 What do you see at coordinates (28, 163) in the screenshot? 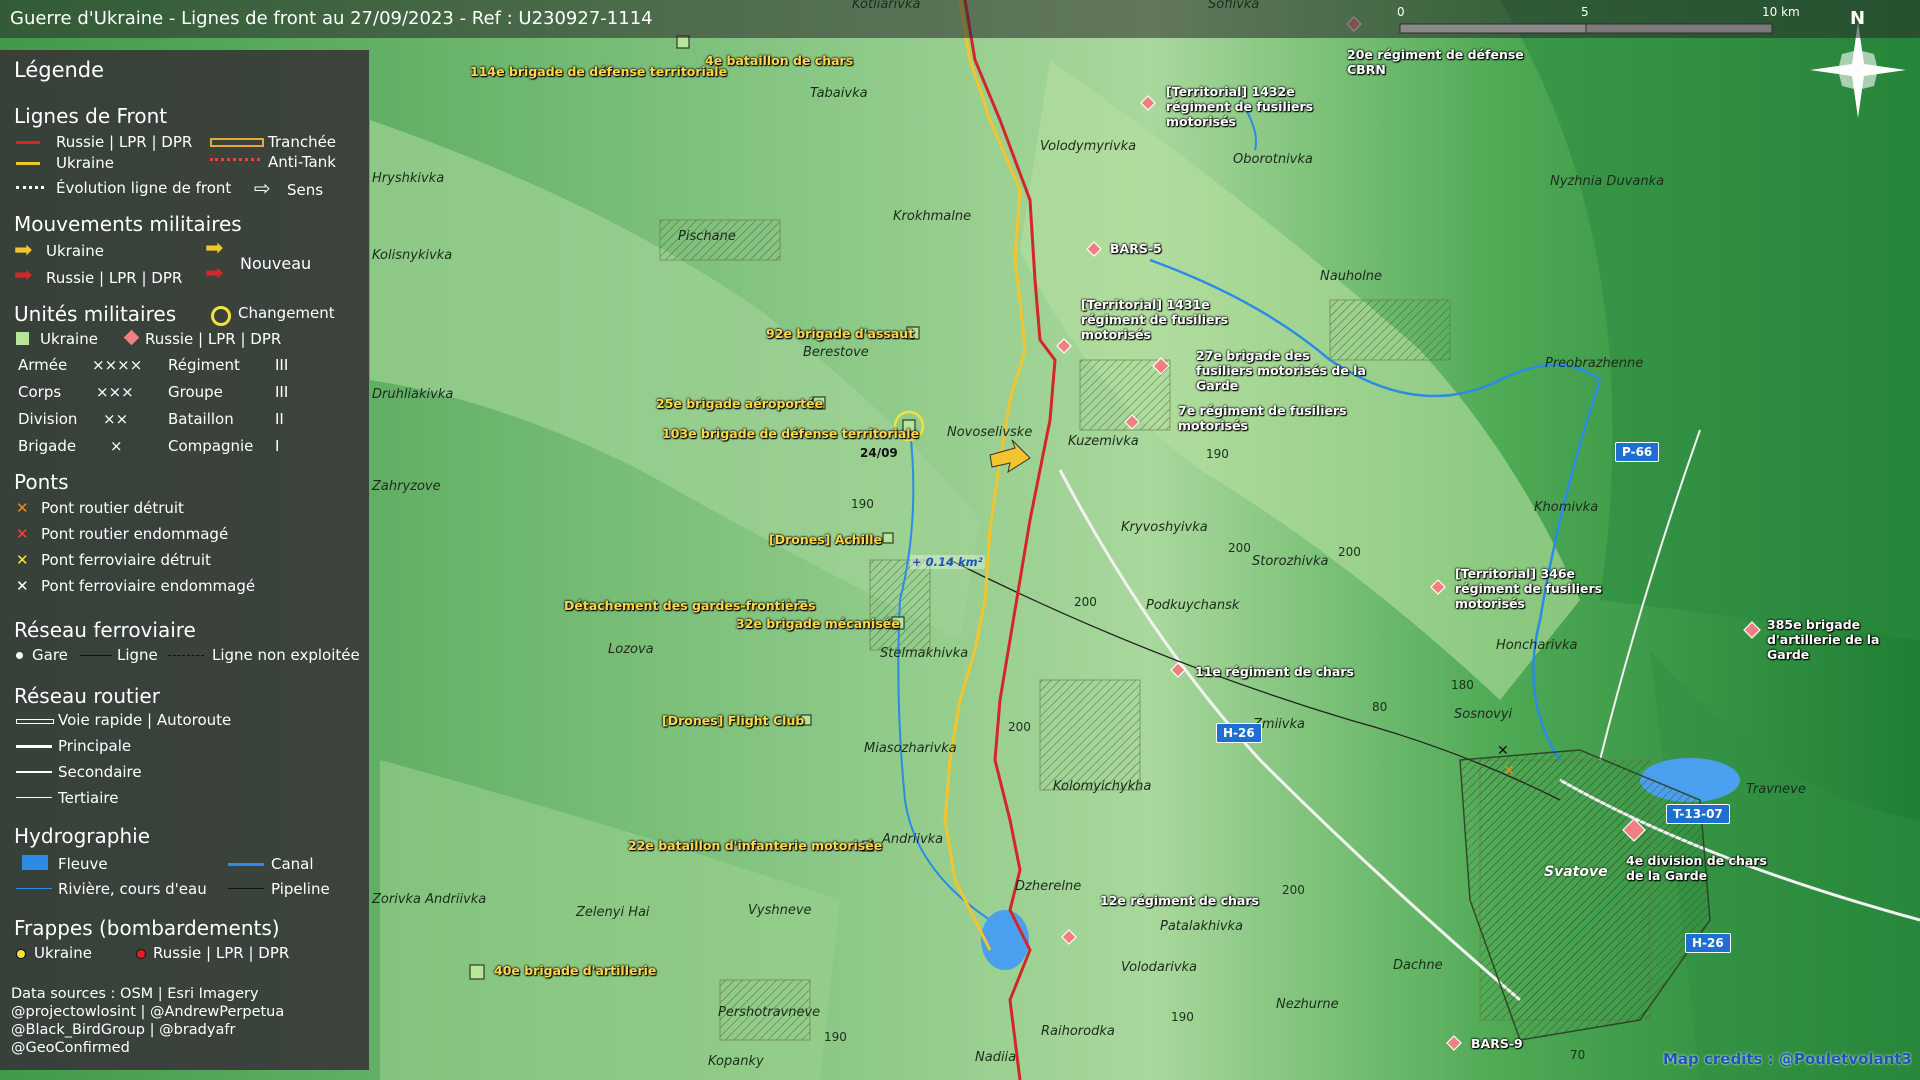
I see `ukraine-line-icon` at bounding box center [28, 163].